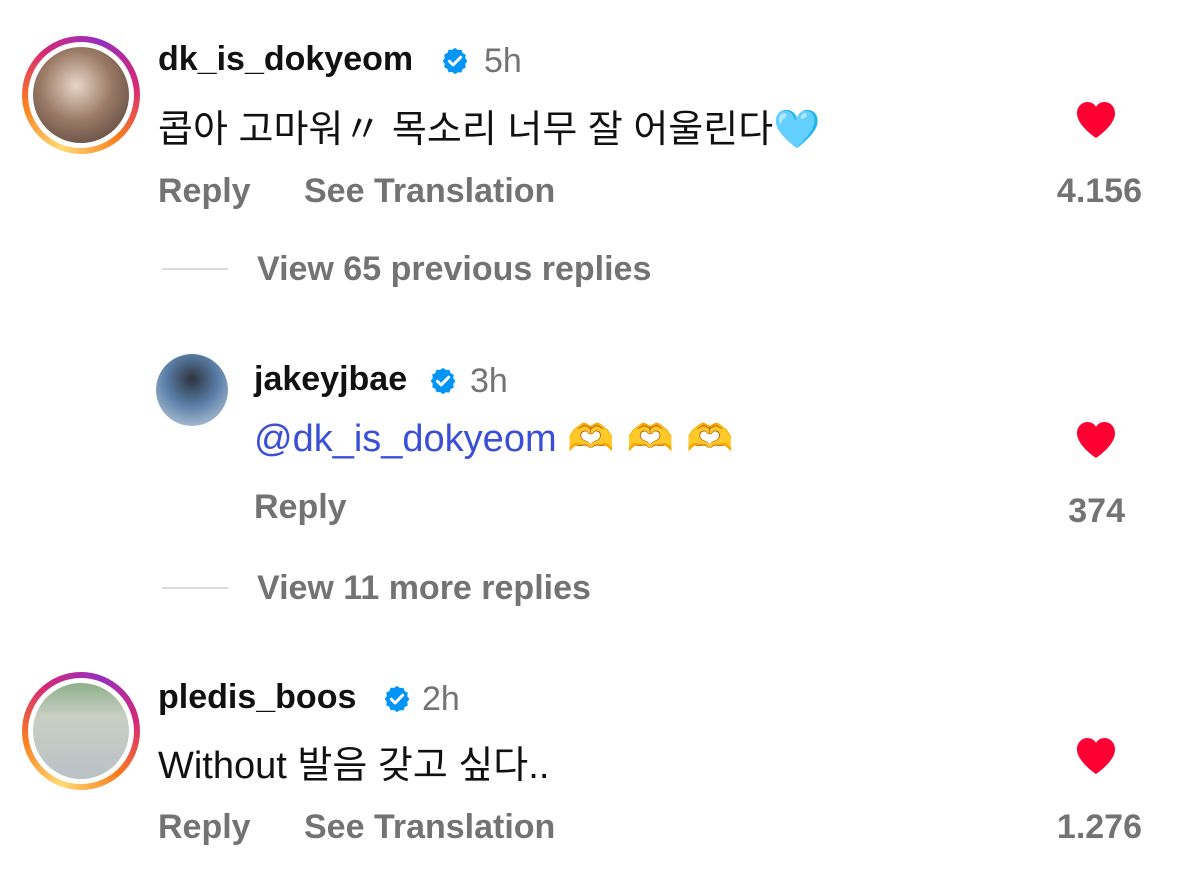 The width and height of the screenshot is (1179, 876). I want to click on timestamp: 2h, so click(441, 699).